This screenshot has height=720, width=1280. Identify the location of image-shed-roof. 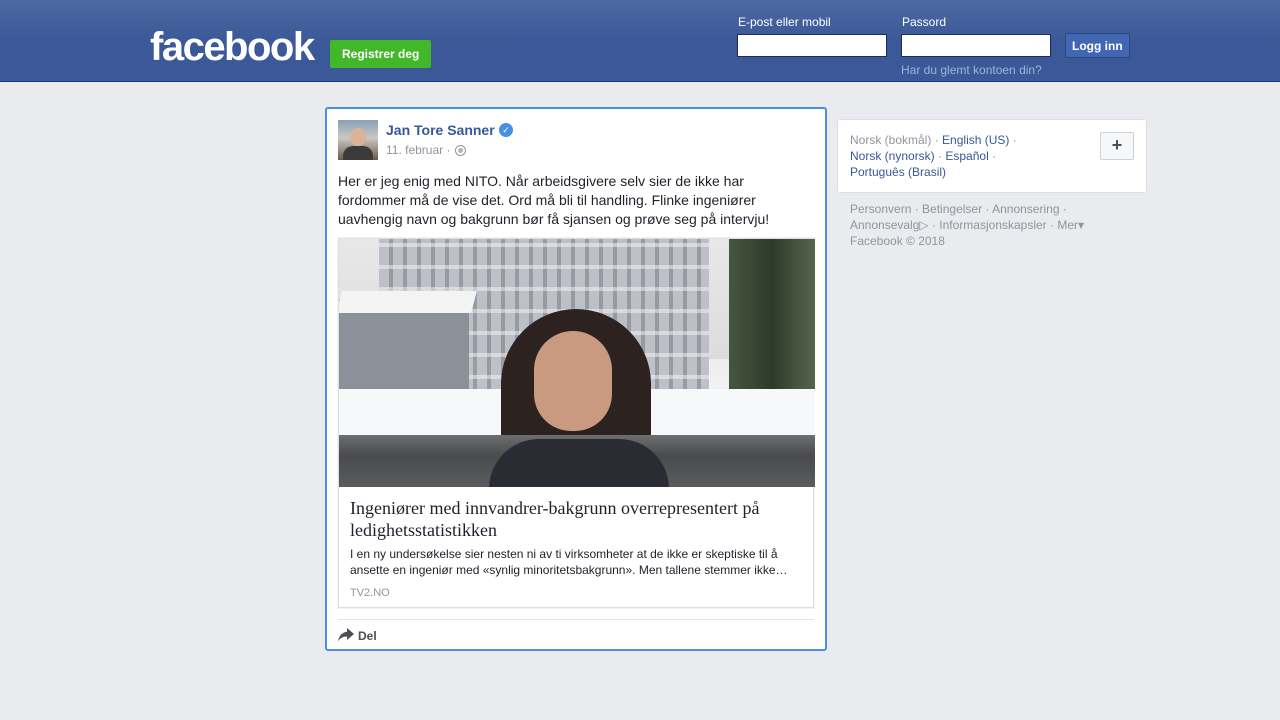
(408, 302).